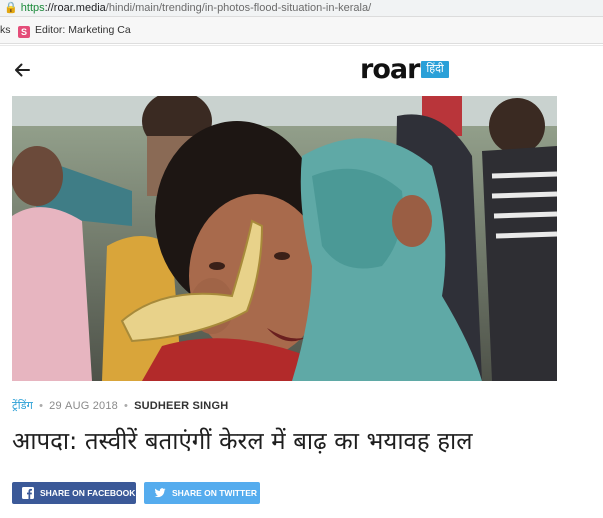  What do you see at coordinates (22, 70) in the screenshot?
I see `back-arrow-icon` at bounding box center [22, 70].